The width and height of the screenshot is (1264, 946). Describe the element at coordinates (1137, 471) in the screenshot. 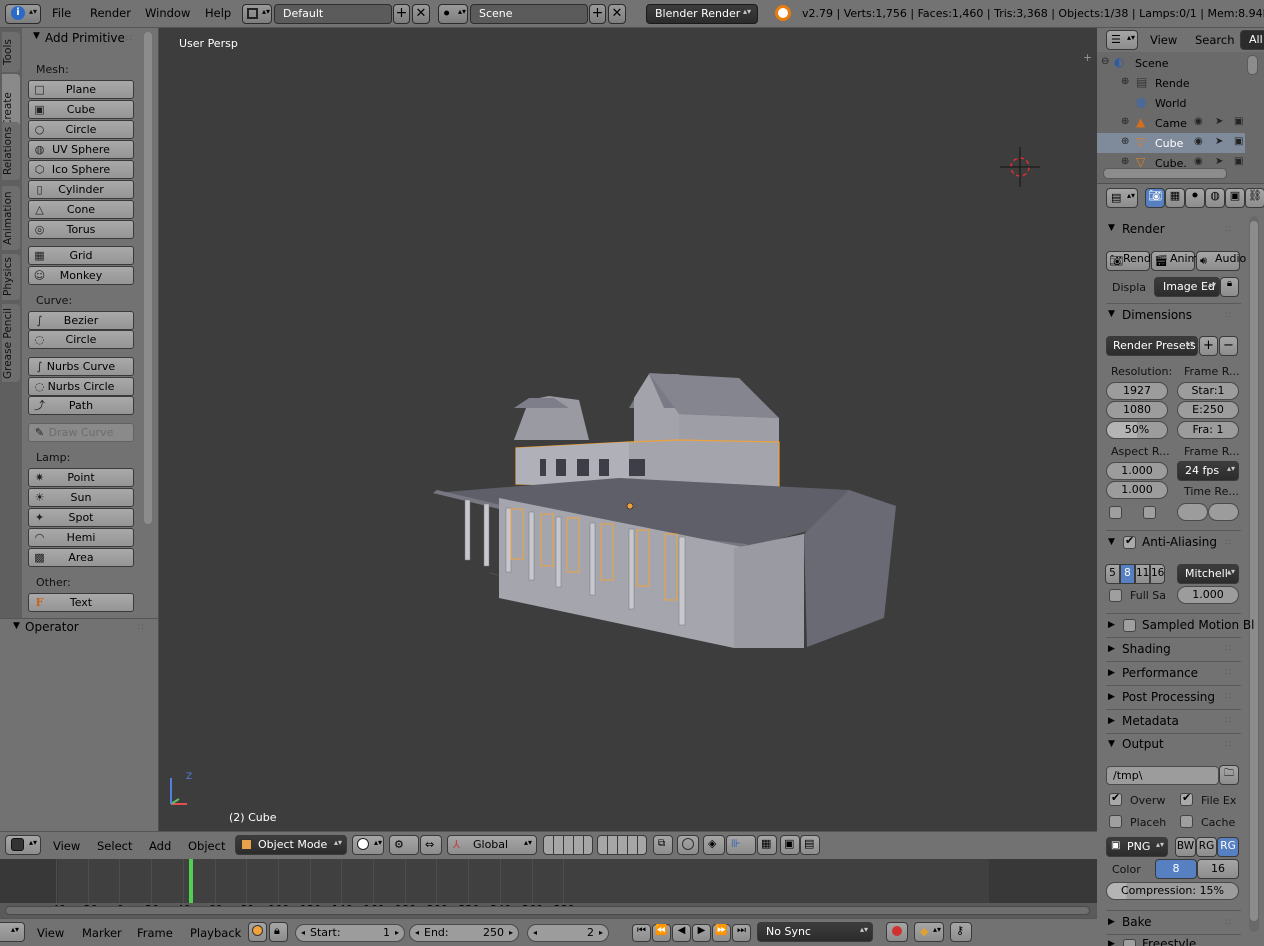

I see `aspect-x-field: 1.000` at that location.